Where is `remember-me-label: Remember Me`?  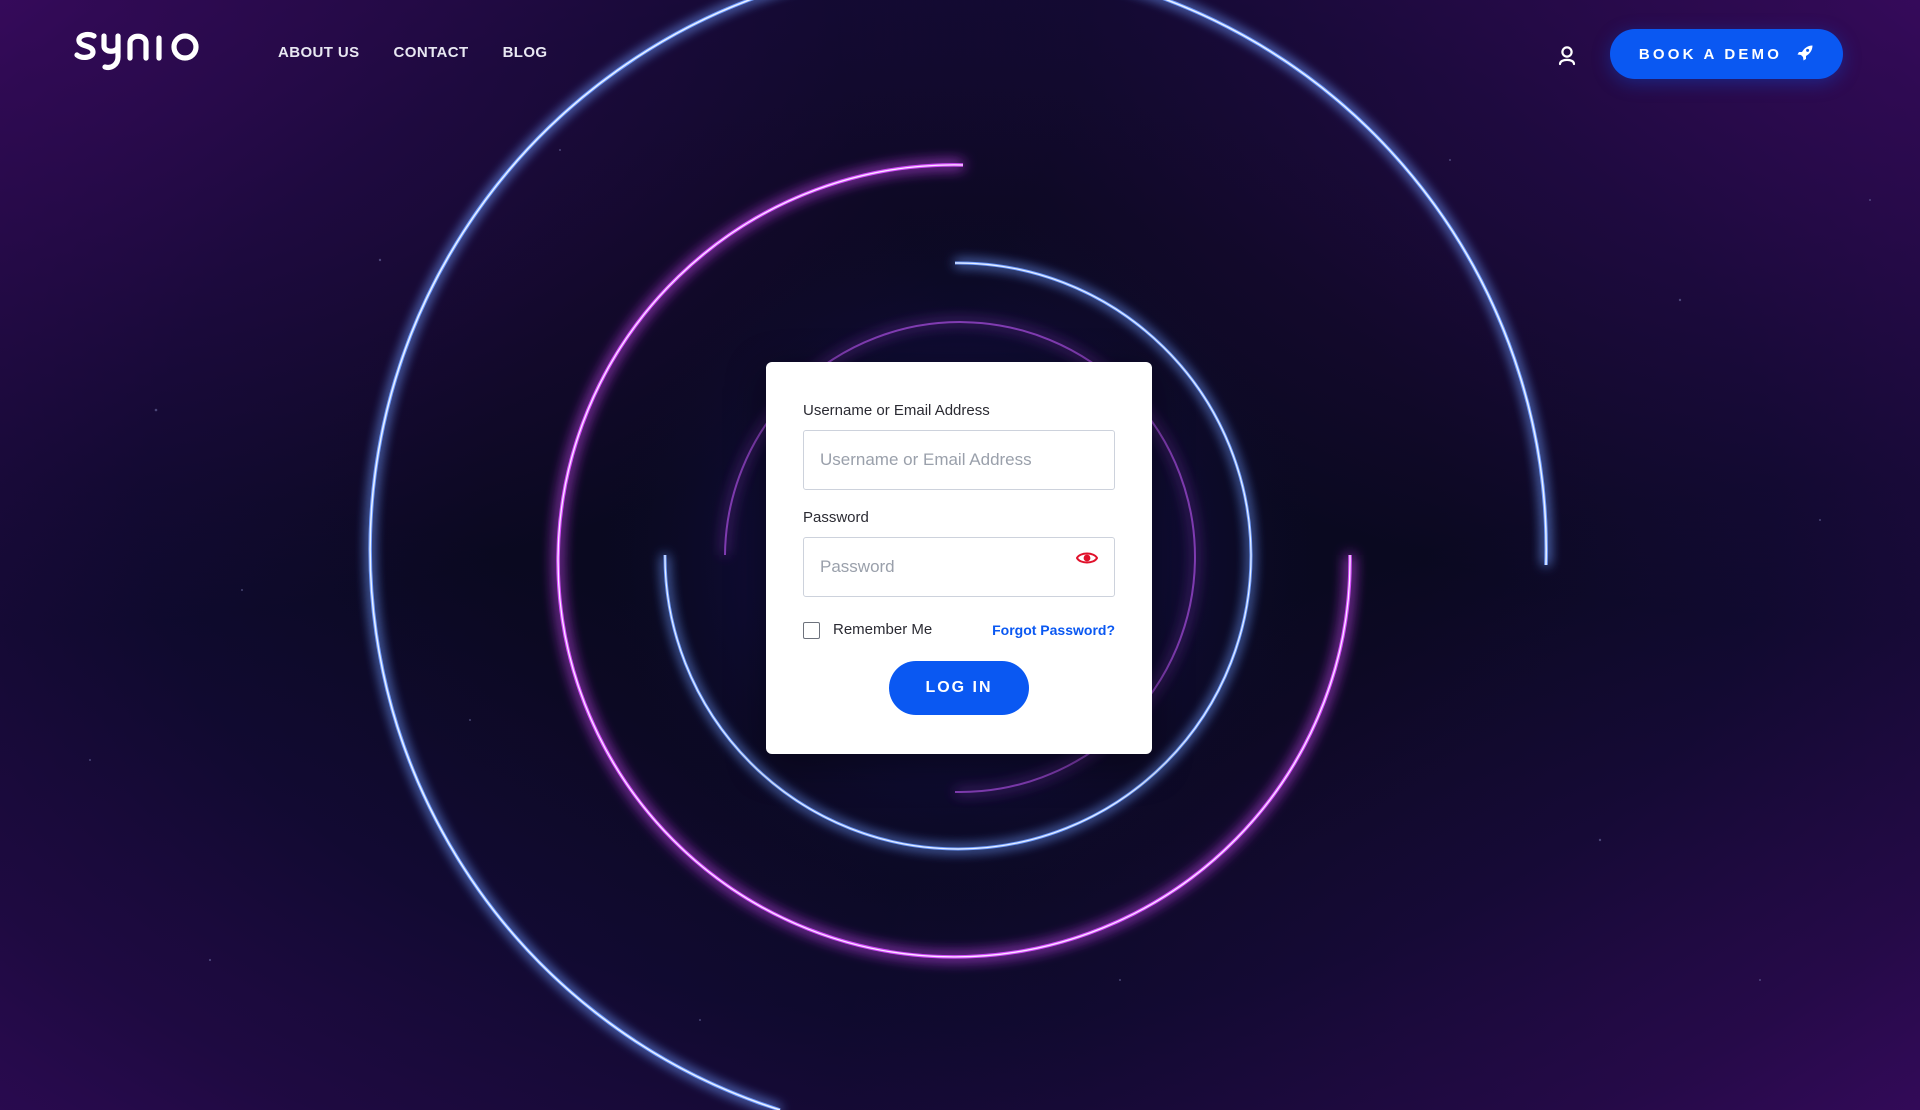
remember-me-label: Remember Me is located at coordinates (883, 629).